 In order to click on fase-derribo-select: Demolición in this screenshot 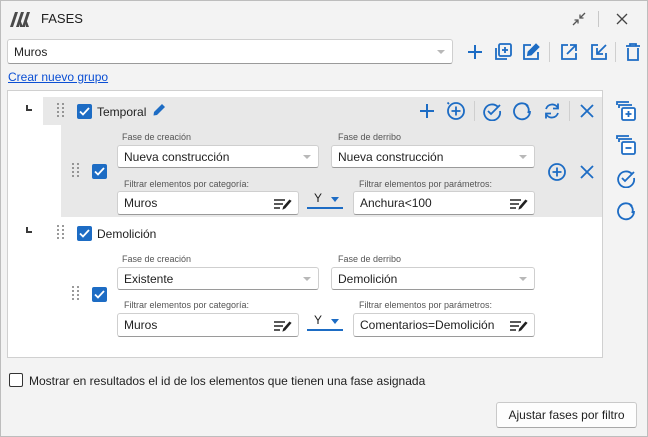, I will do `click(433, 278)`.